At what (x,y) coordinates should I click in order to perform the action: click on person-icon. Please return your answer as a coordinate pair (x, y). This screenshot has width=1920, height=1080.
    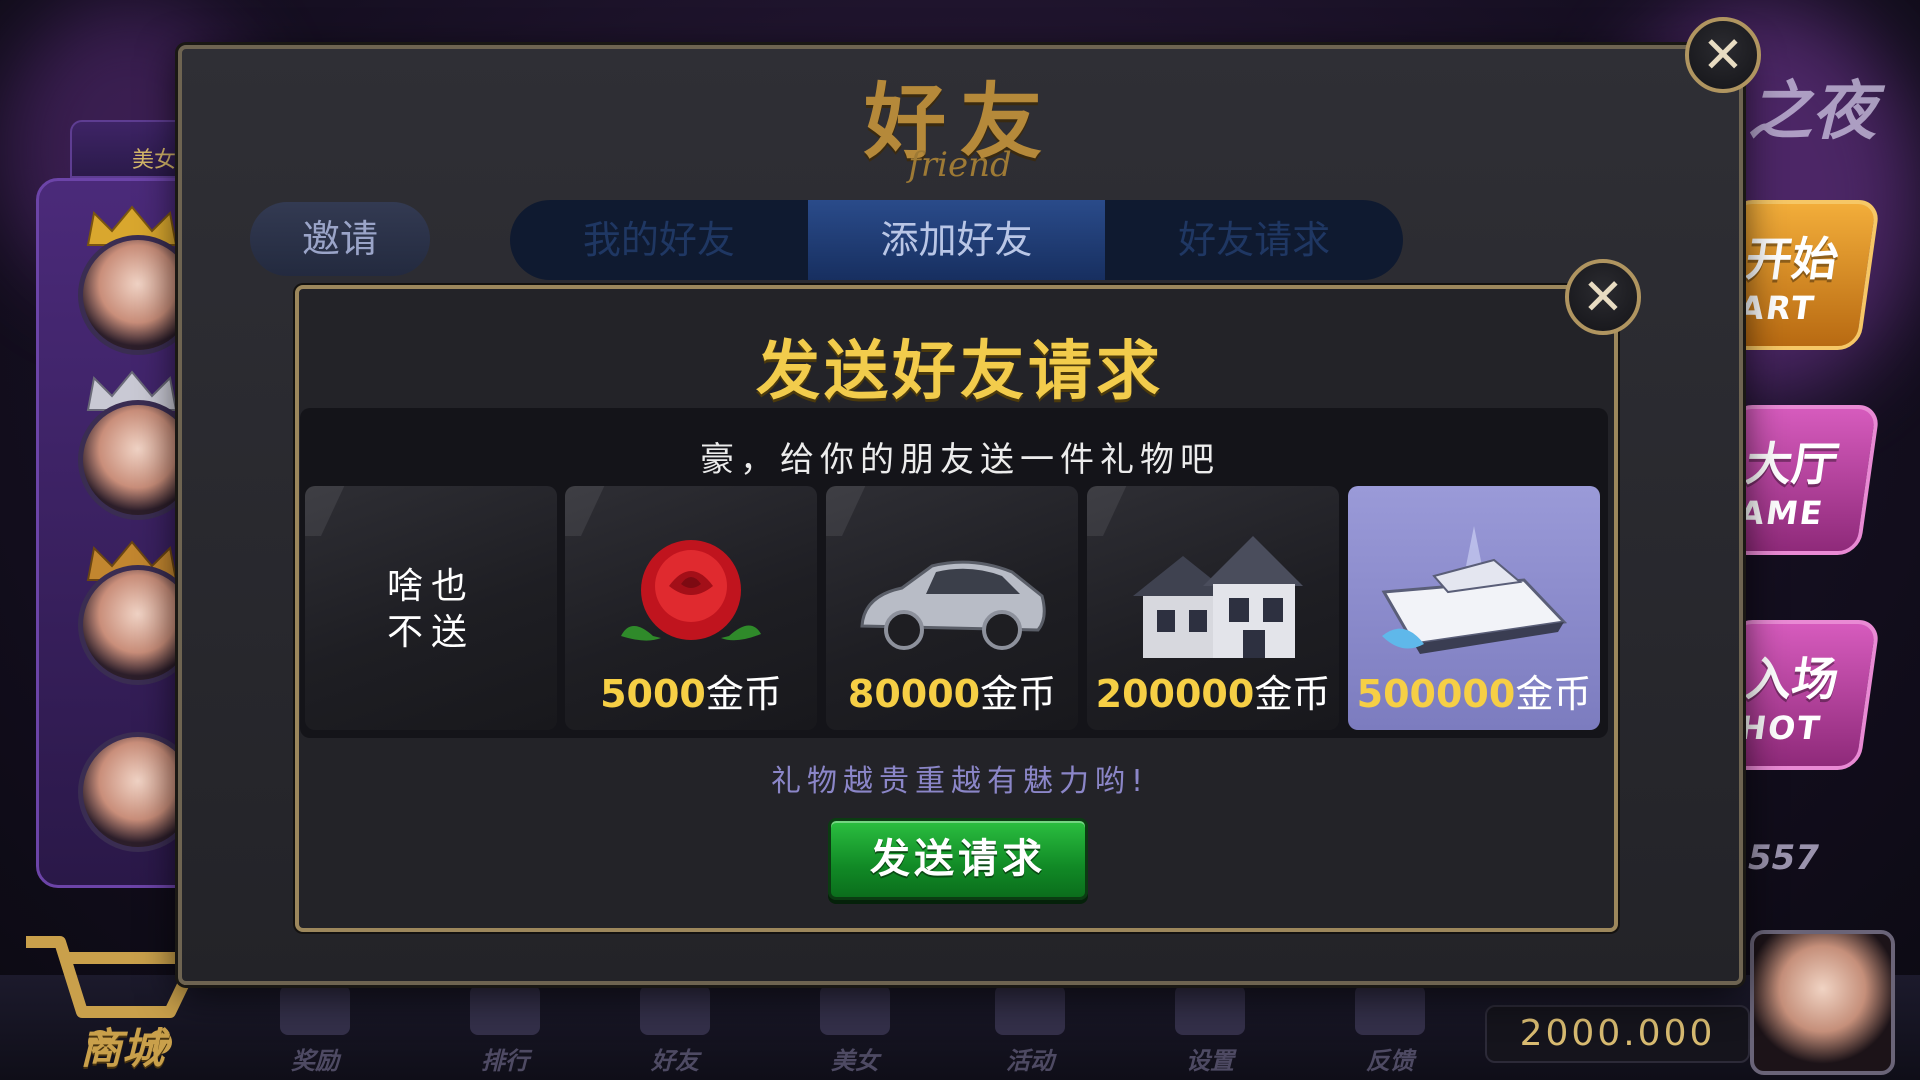
    Looking at the image, I should click on (675, 1010).